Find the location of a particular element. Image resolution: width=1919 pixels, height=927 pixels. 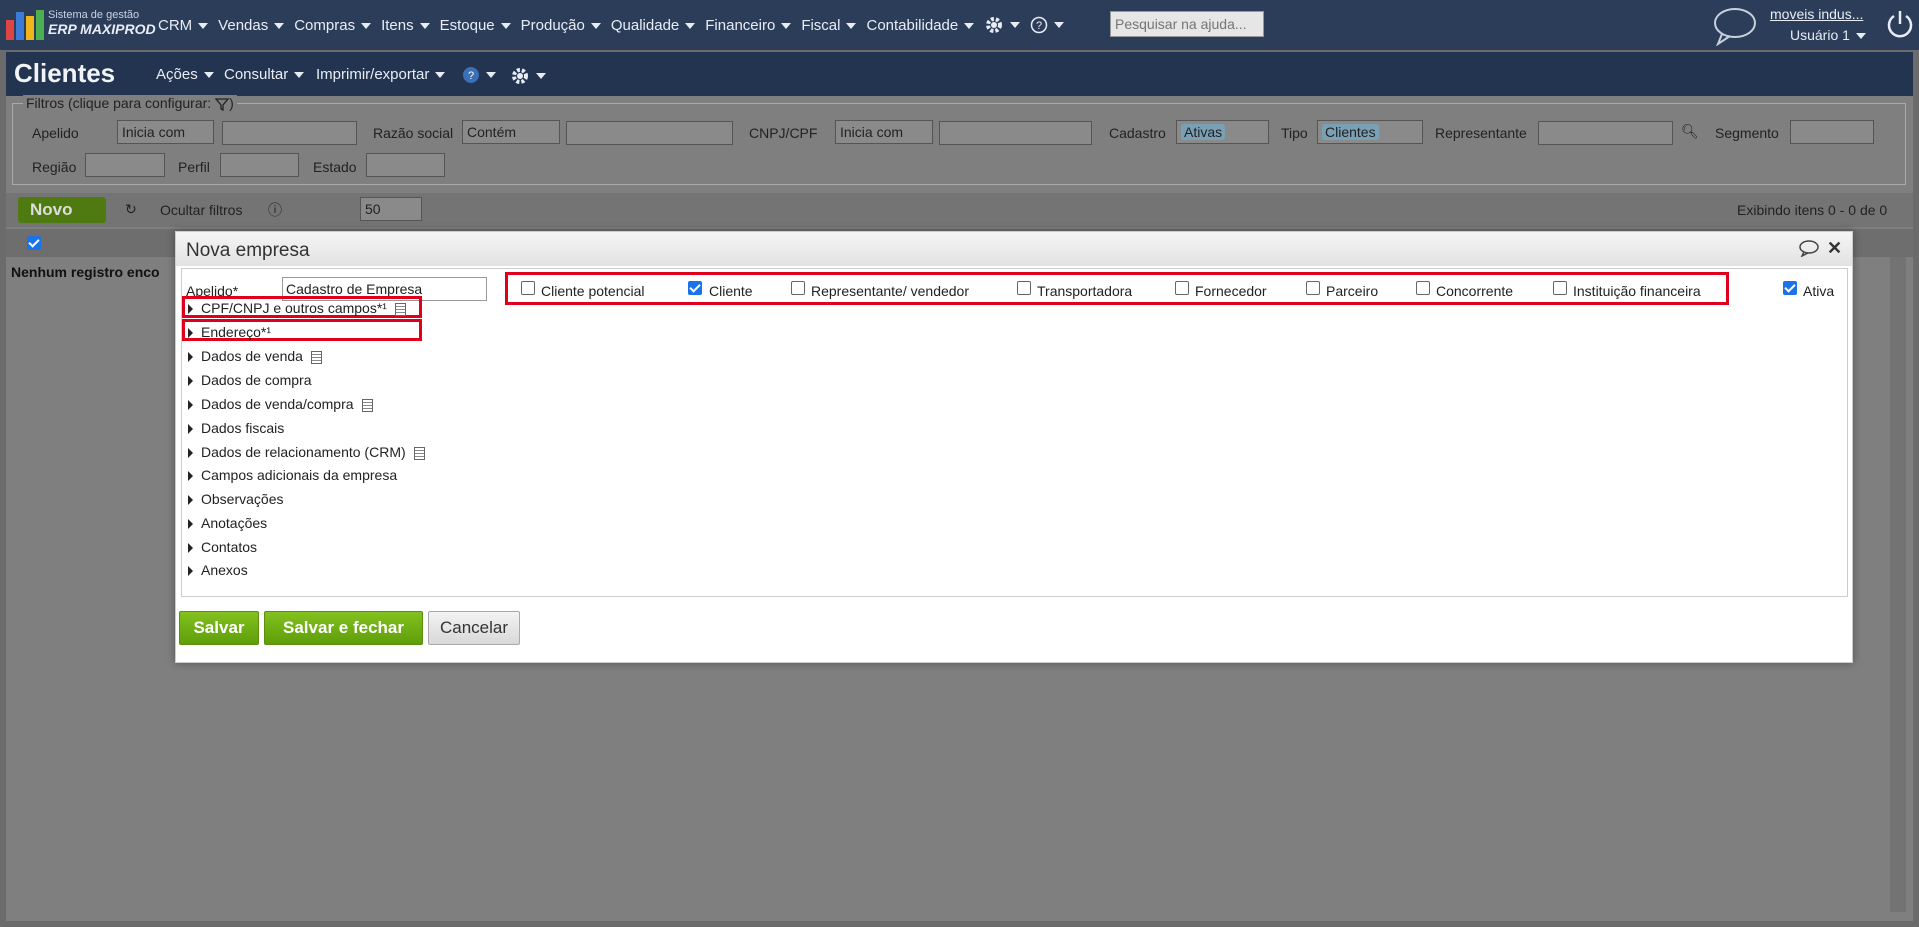

type-checkbox-representante is located at coordinates (798, 288).